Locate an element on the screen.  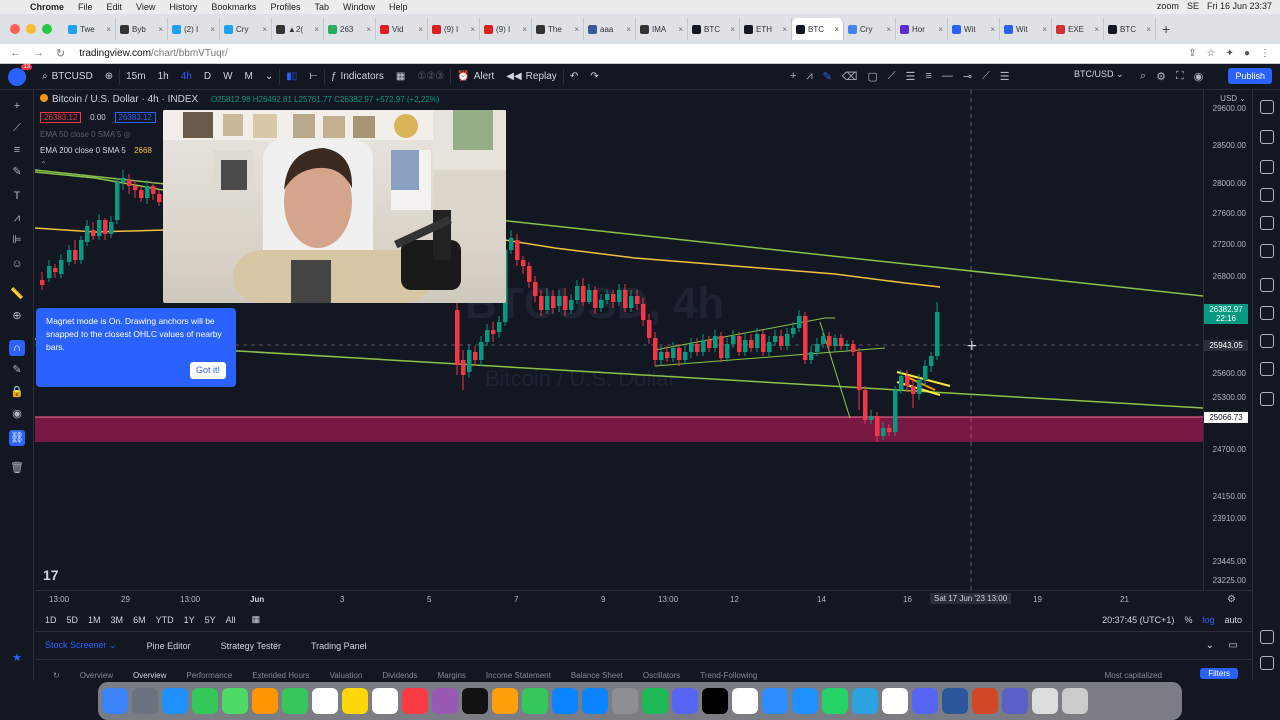
fib-icon: ☰ is located at coordinates (911, 76).